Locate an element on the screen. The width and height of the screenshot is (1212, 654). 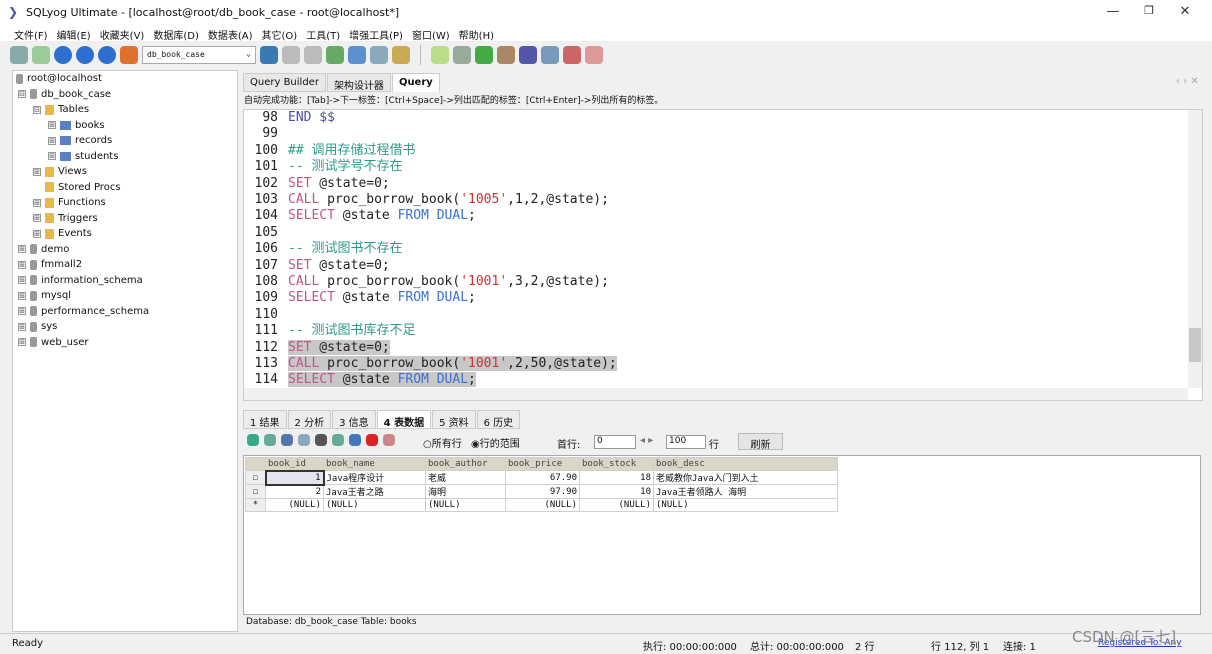
grid-cell: 2 is located at coordinates (294, 491).